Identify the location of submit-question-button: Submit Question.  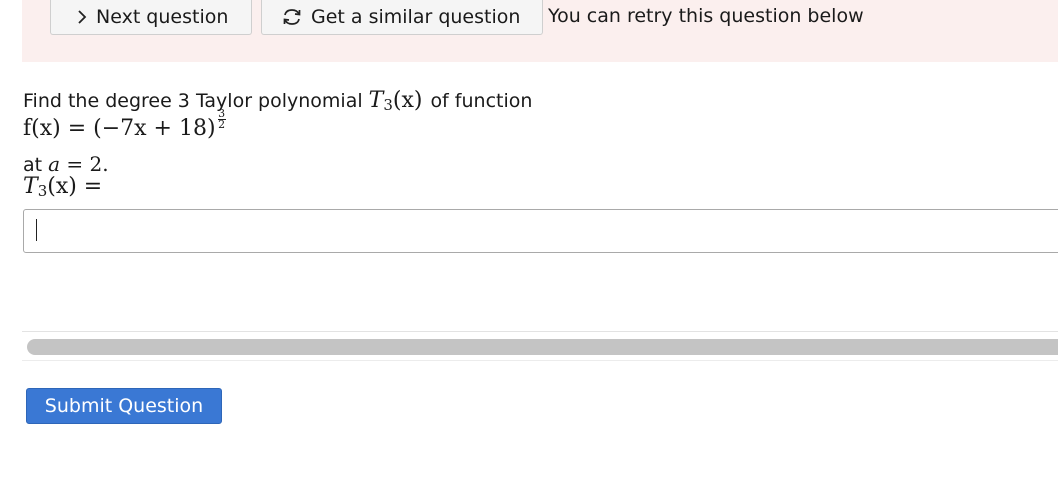
(124, 406).